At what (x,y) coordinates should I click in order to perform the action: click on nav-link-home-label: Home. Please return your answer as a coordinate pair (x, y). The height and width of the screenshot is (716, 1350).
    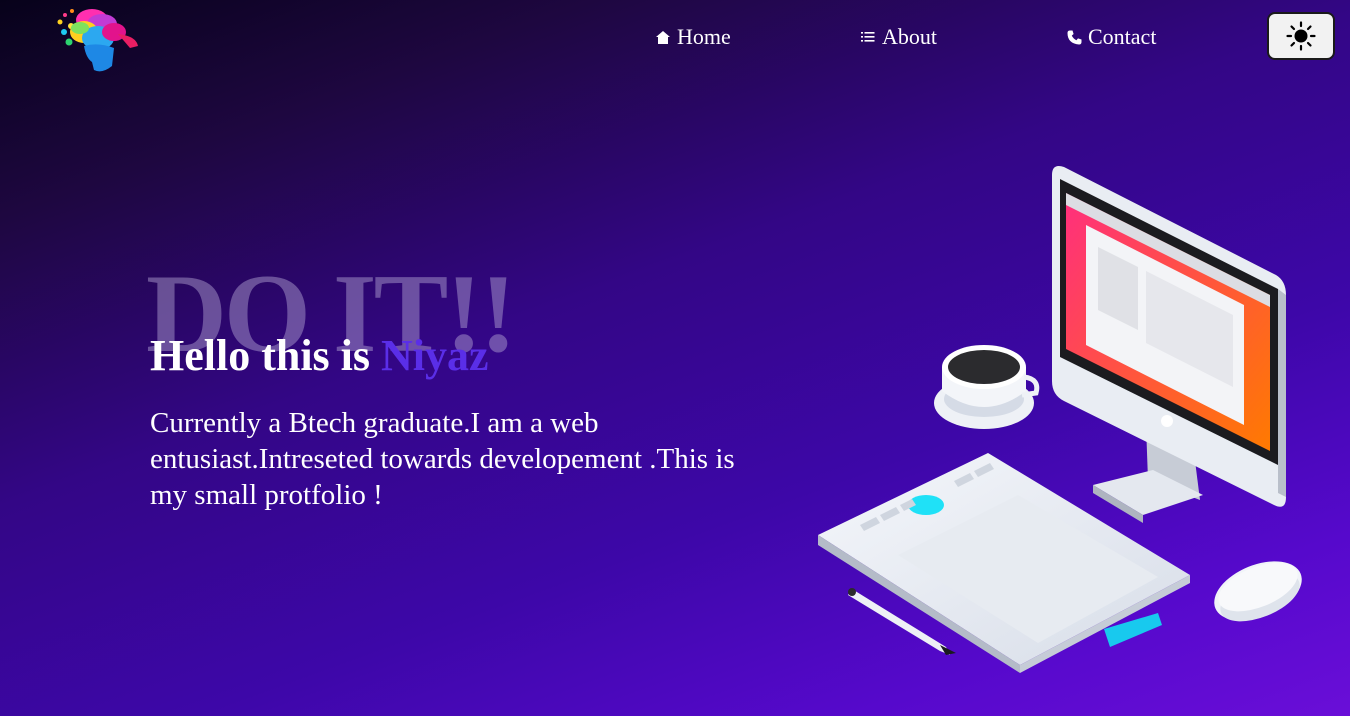
    Looking at the image, I should click on (704, 36).